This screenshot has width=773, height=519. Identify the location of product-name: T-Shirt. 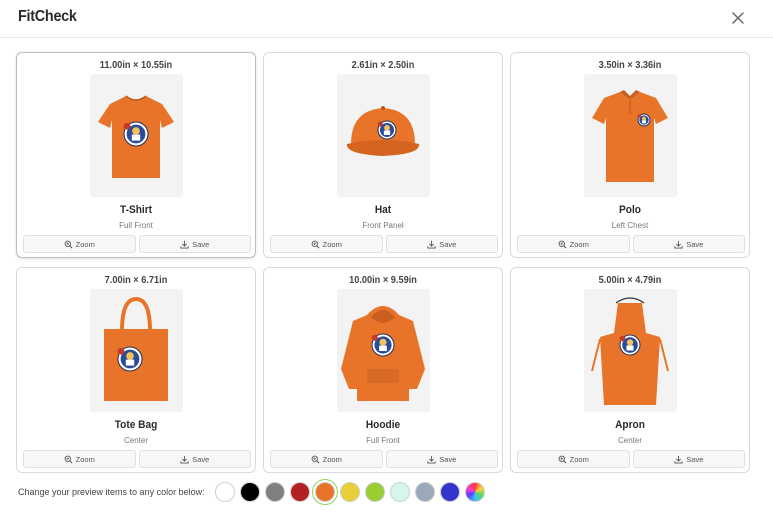
(136, 210).